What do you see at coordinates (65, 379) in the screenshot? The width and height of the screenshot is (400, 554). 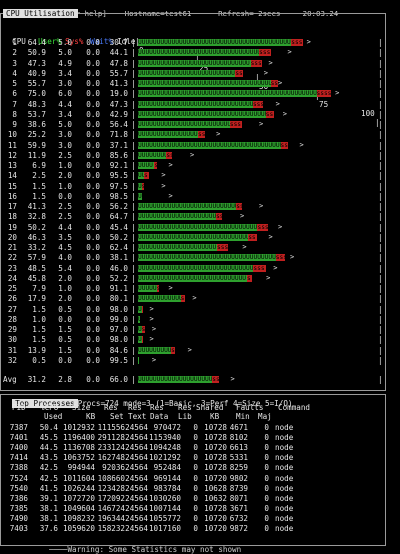 I see `cpu-sys: 2.8` at bounding box center [65, 379].